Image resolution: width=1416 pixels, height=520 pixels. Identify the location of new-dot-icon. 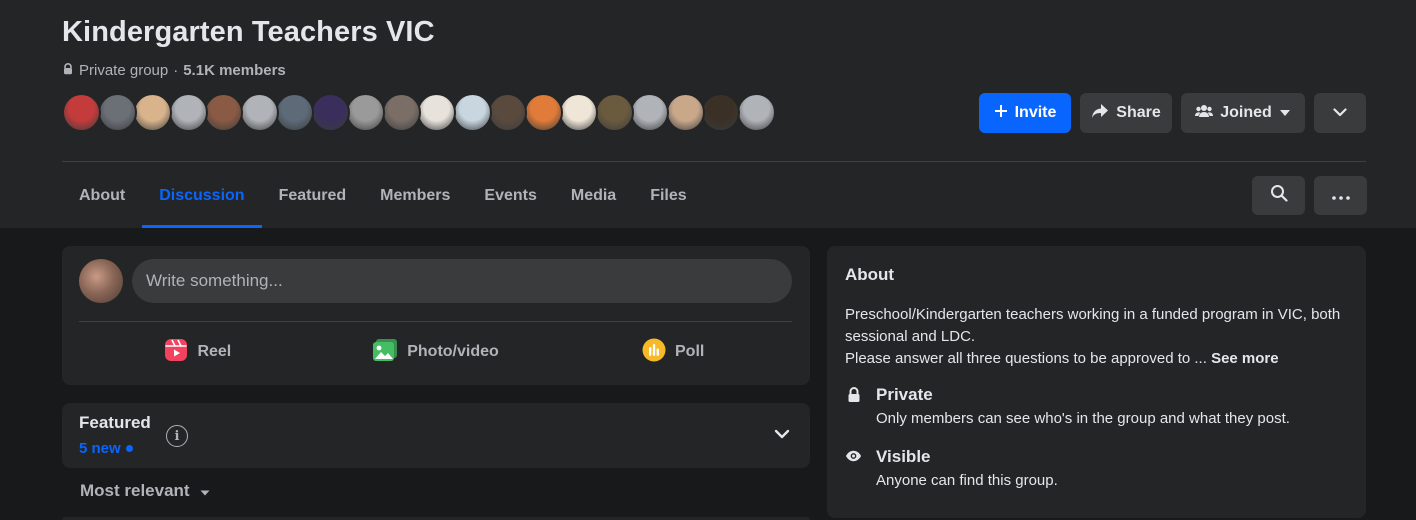
(129, 448).